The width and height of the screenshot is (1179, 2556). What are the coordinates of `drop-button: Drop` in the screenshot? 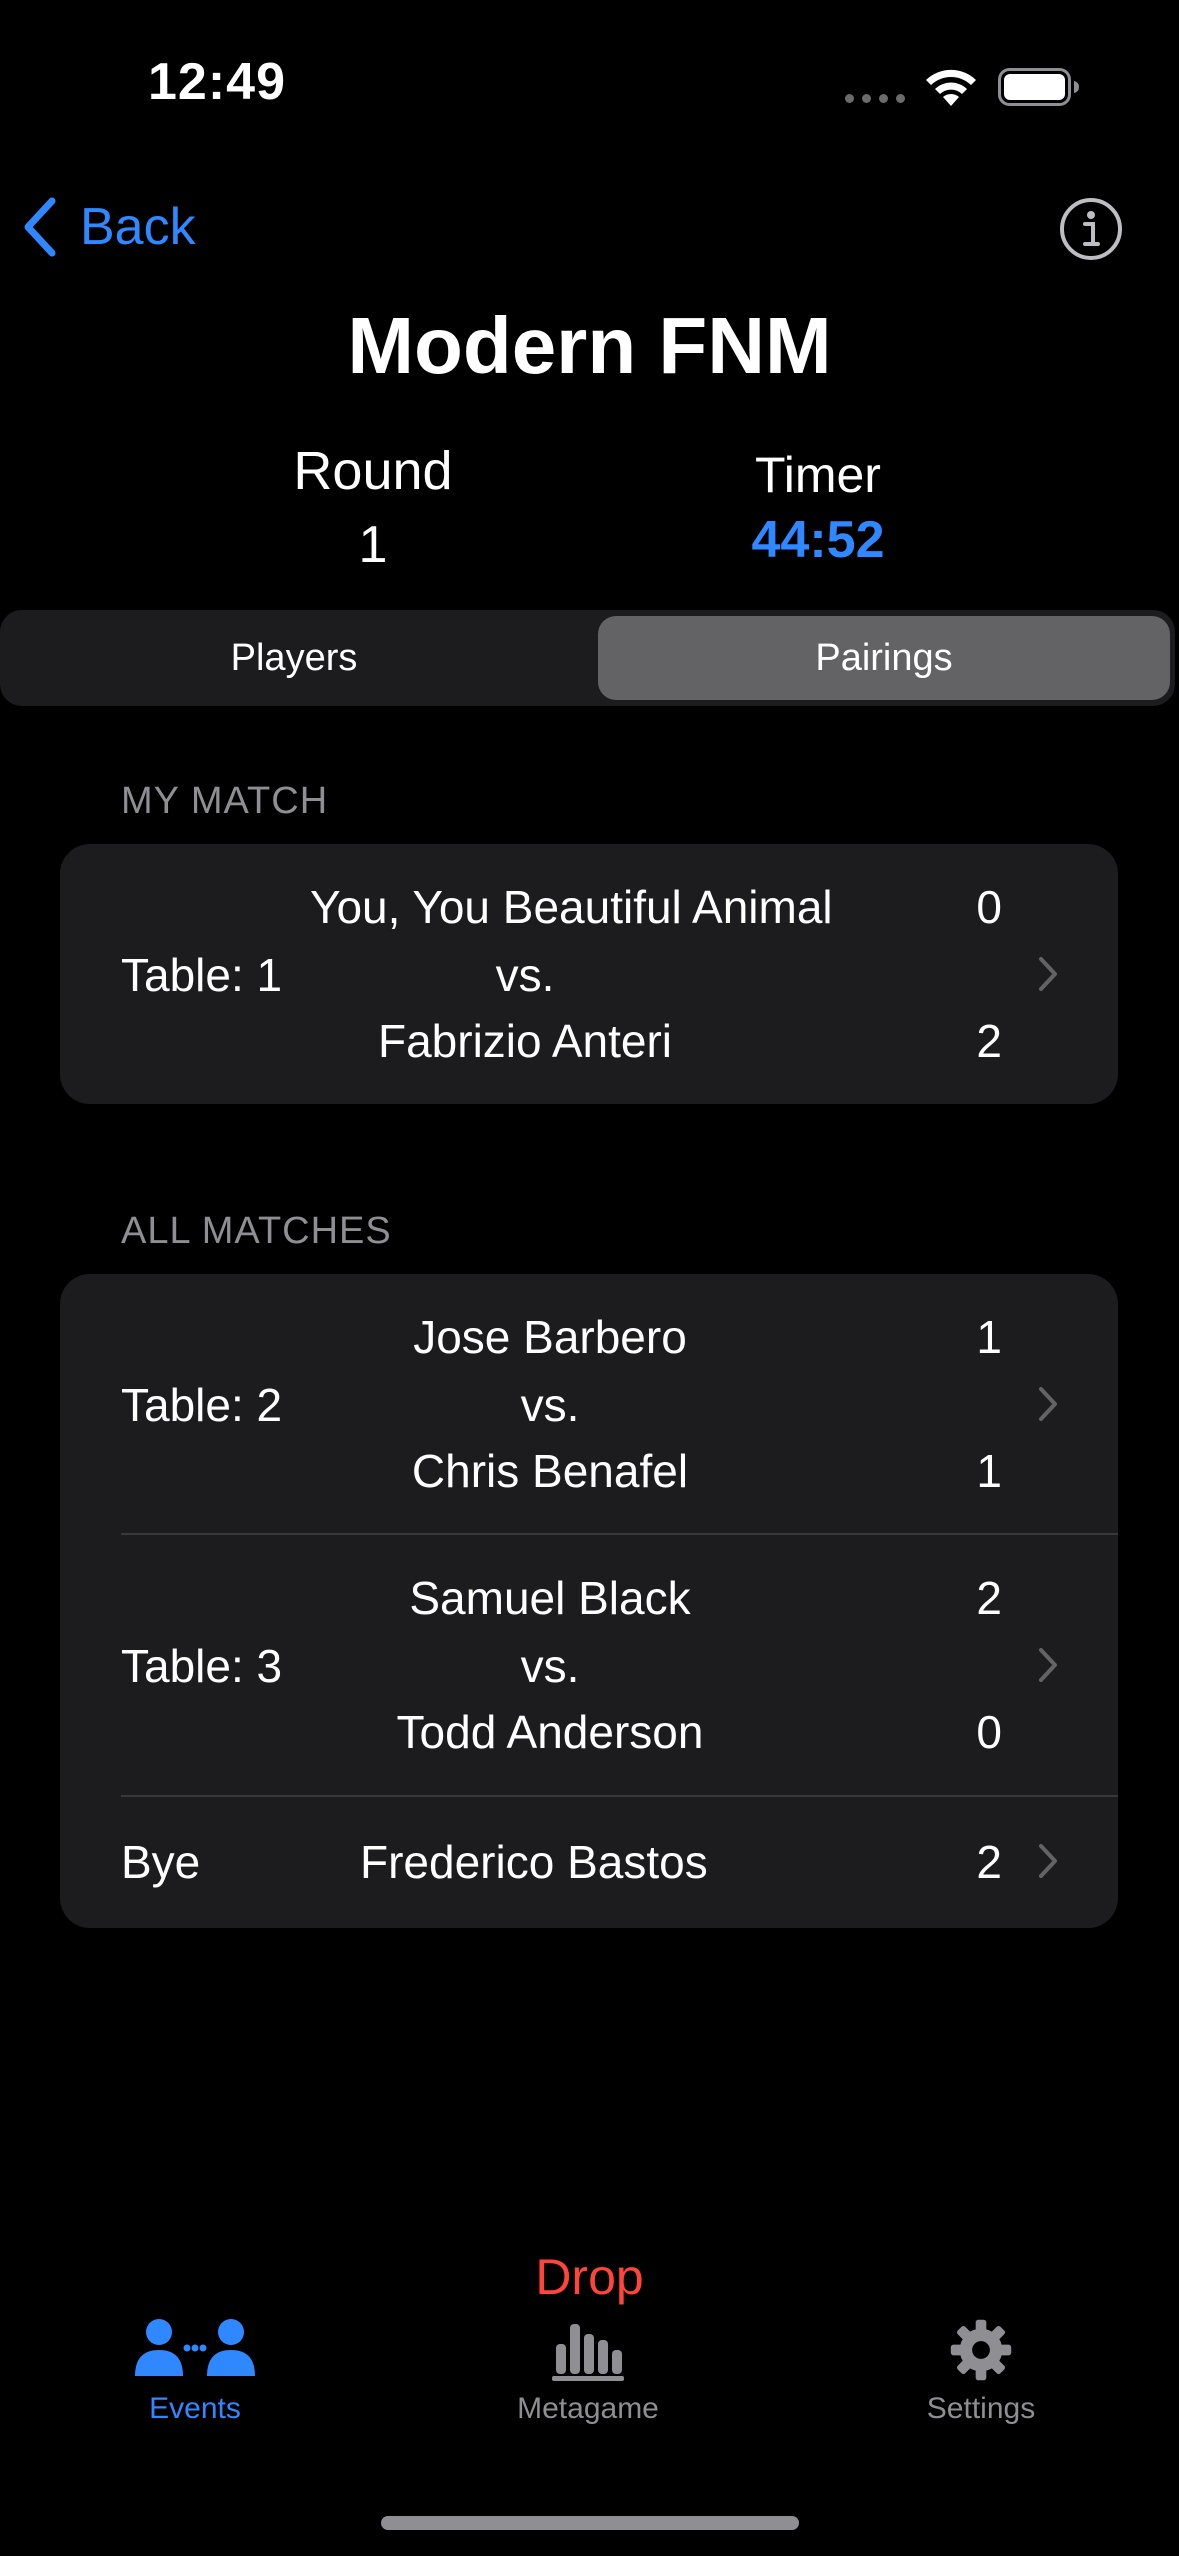 It's located at (589, 2277).